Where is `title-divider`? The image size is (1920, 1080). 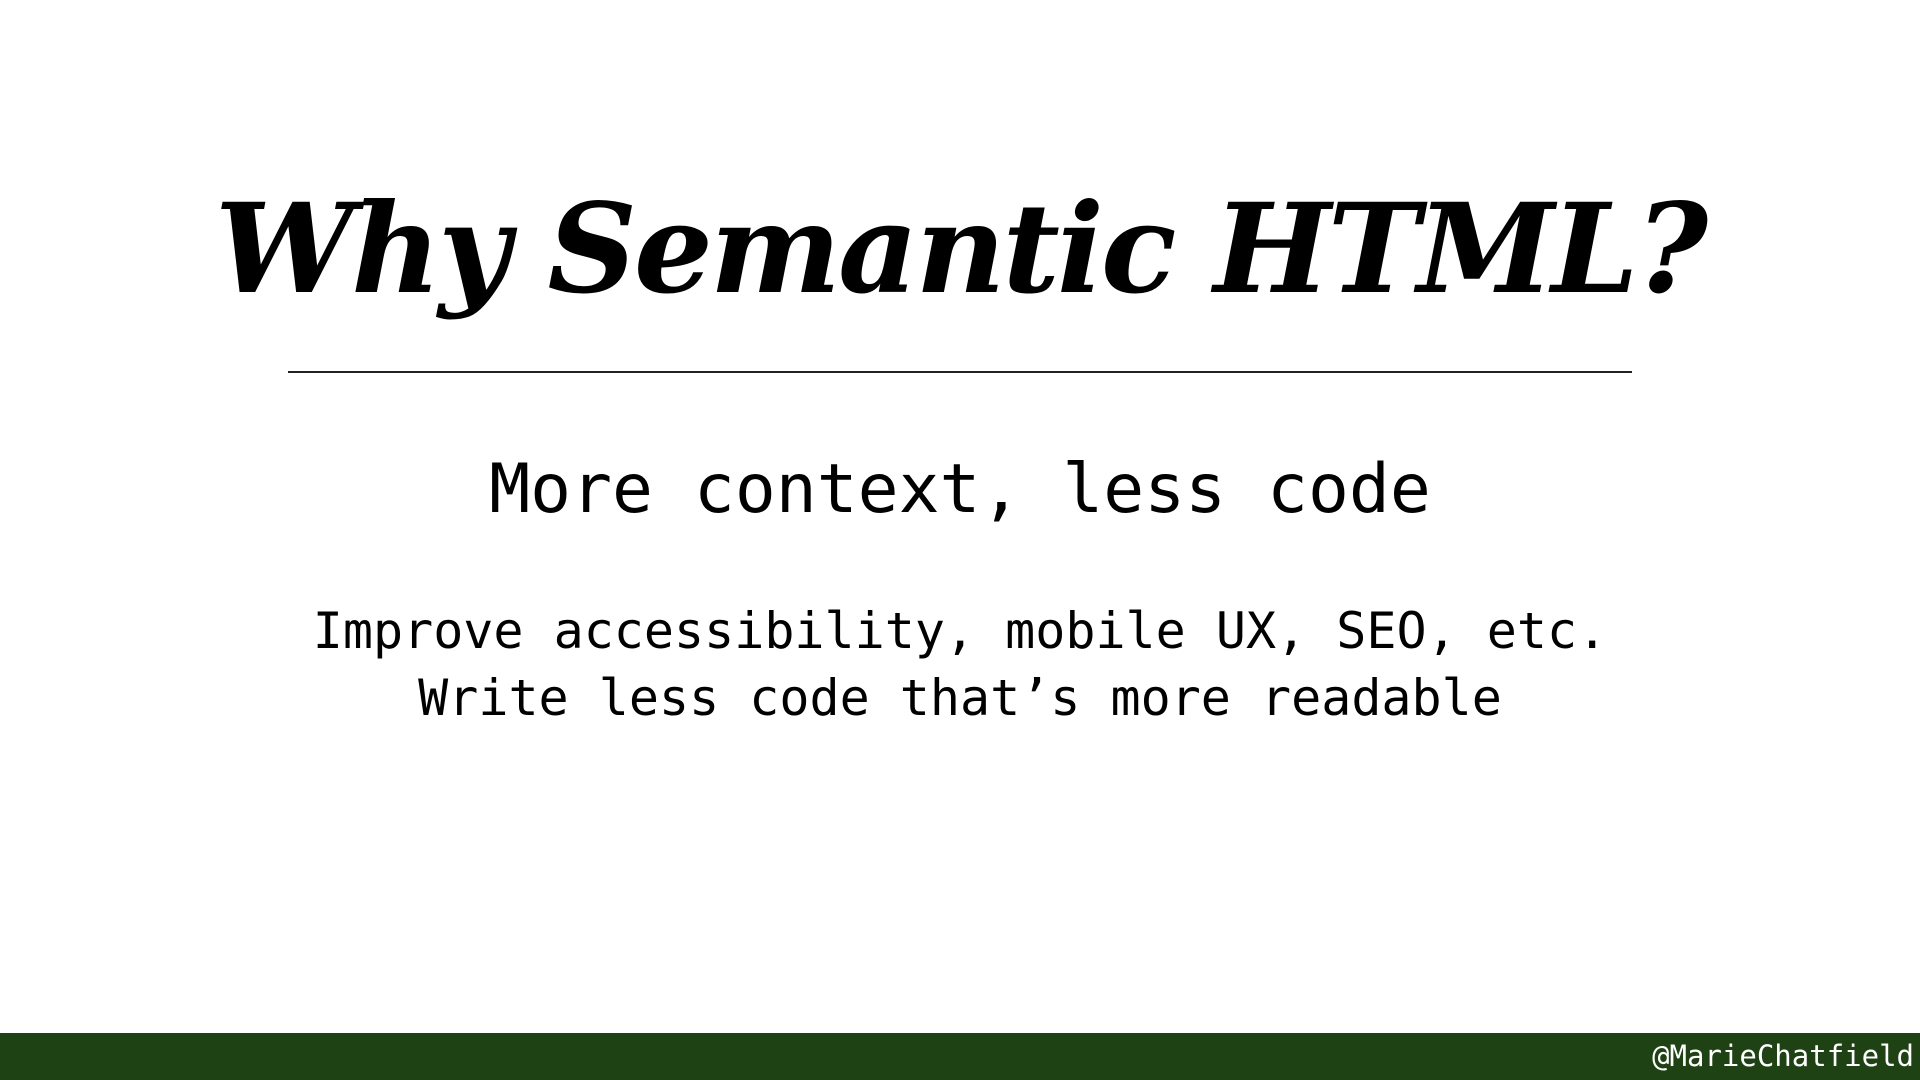 title-divider is located at coordinates (960, 372).